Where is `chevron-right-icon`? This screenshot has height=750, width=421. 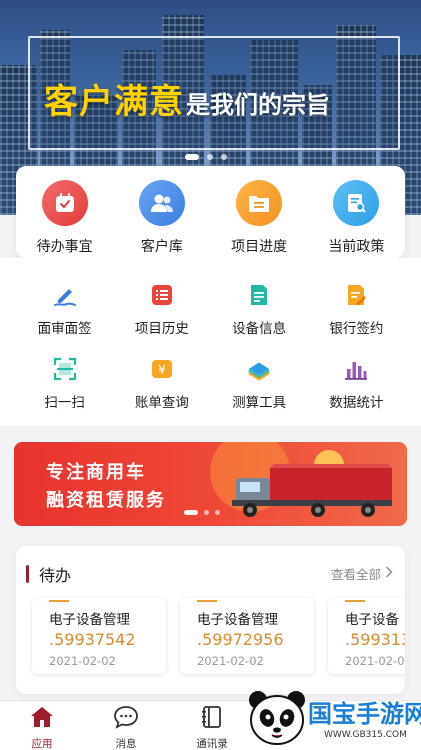
chevron-right-icon is located at coordinates (389, 573).